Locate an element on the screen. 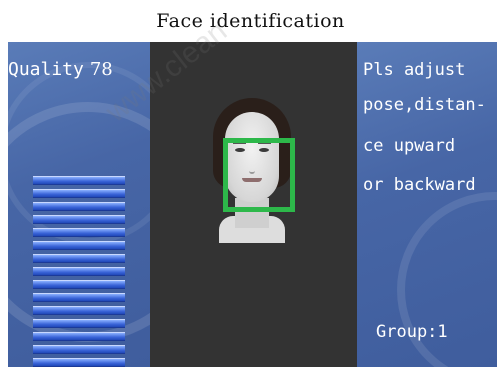 This screenshot has width=501, height=371. quality-readout: Quality 78 is located at coordinates (60, 69).